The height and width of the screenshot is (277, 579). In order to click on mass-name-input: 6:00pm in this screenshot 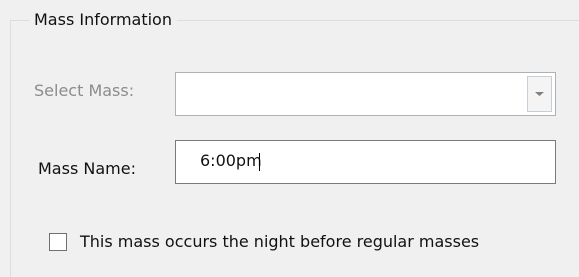, I will do `click(365, 162)`.